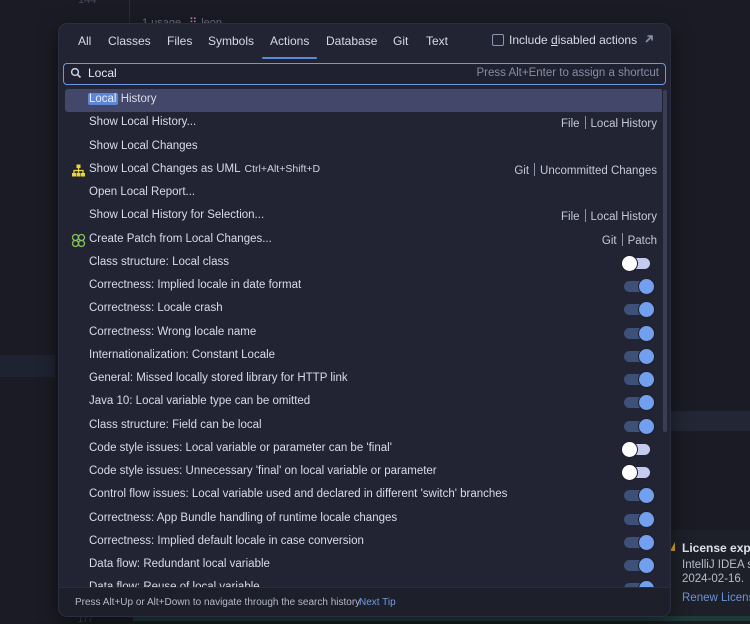  What do you see at coordinates (122, 99) in the screenshot?
I see `result-label: Local History` at bounding box center [122, 99].